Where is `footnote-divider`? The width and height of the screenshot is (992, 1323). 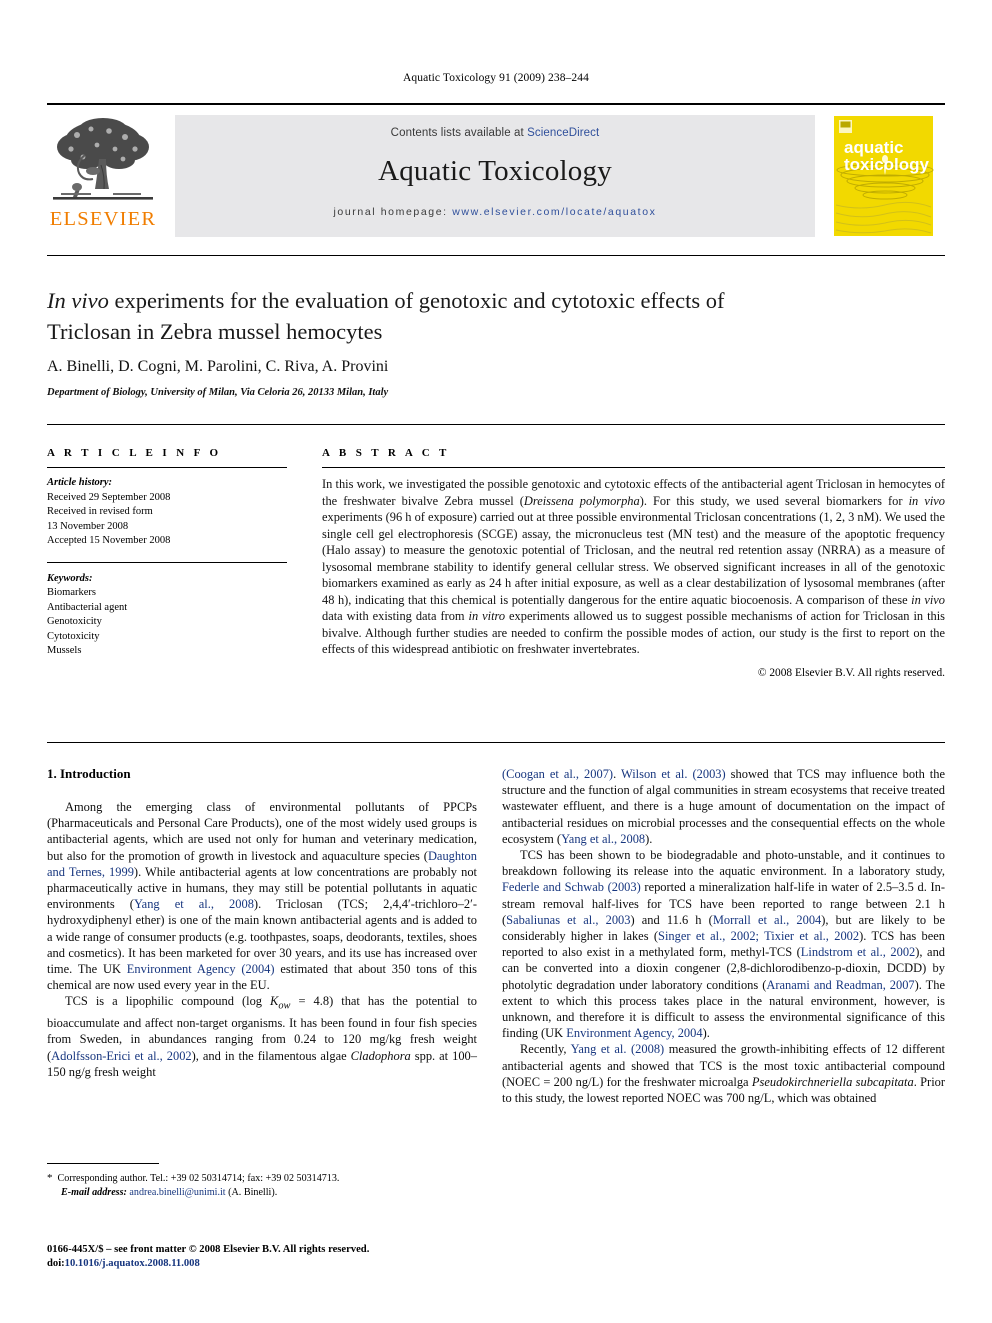 footnote-divider is located at coordinates (103, 1163).